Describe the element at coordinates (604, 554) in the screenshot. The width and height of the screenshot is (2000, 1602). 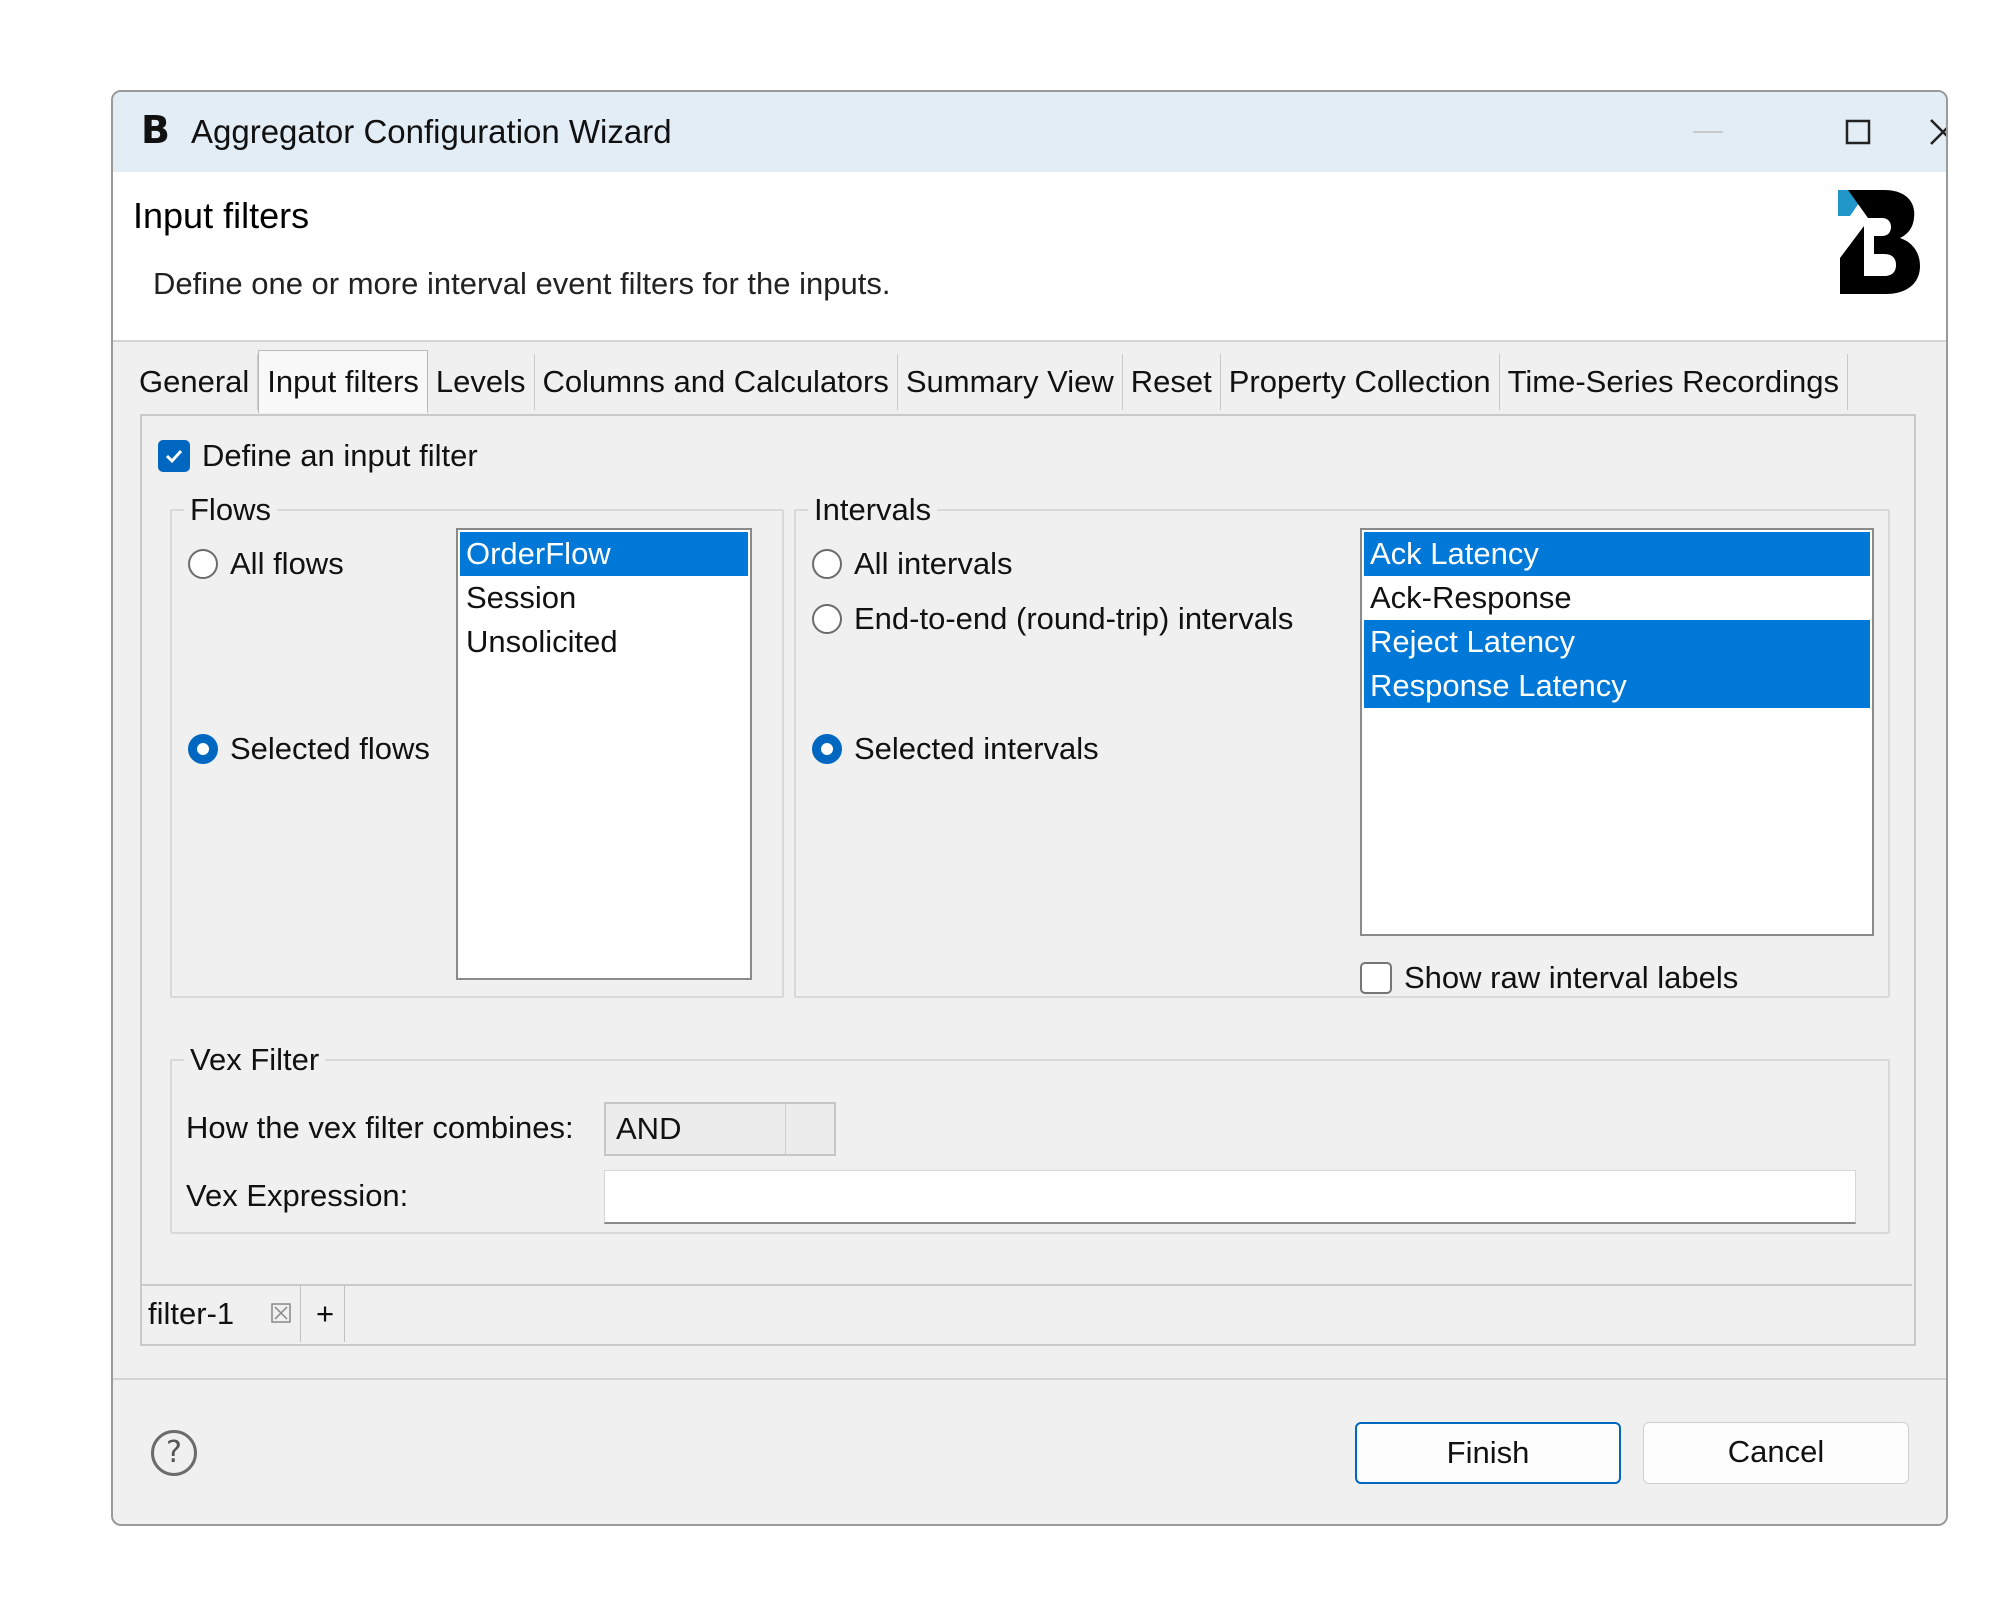
I see `list-item: OrderFlow` at that location.